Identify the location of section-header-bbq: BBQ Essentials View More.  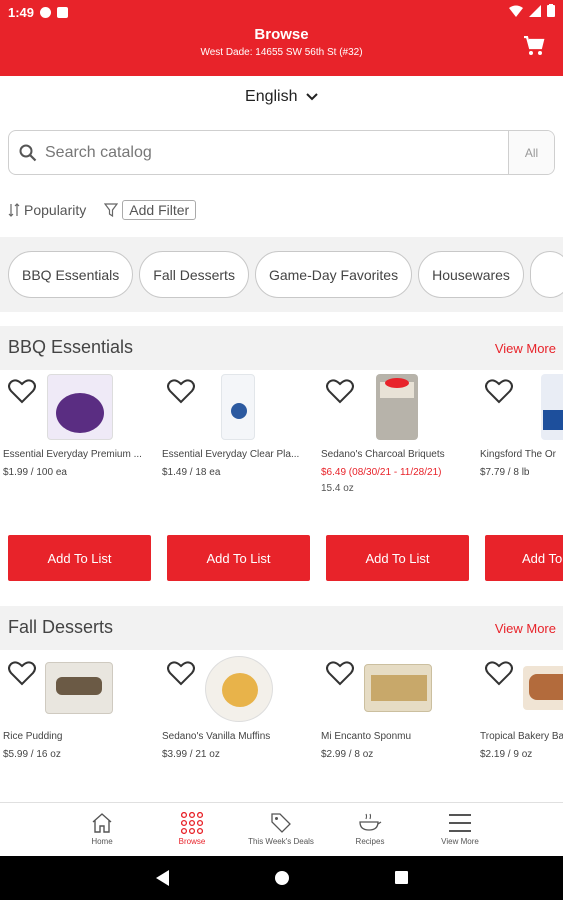
(281, 348).